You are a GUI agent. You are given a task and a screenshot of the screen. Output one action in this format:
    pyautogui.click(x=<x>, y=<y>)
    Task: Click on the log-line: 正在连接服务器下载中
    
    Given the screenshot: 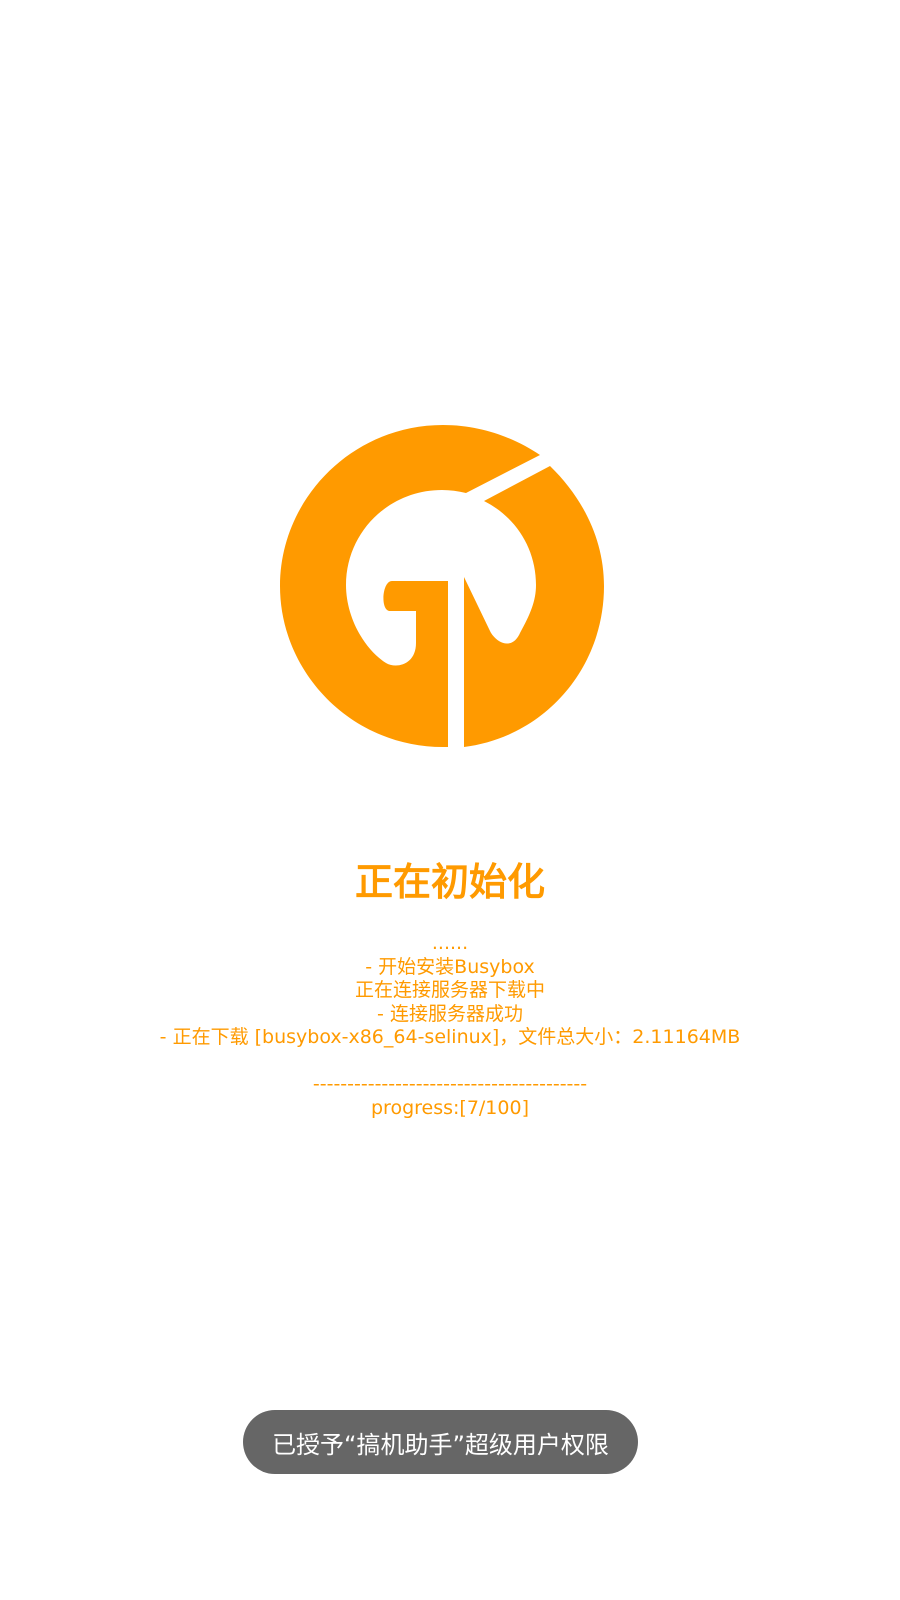 What is the action you would take?
    pyautogui.click(x=449, y=990)
    